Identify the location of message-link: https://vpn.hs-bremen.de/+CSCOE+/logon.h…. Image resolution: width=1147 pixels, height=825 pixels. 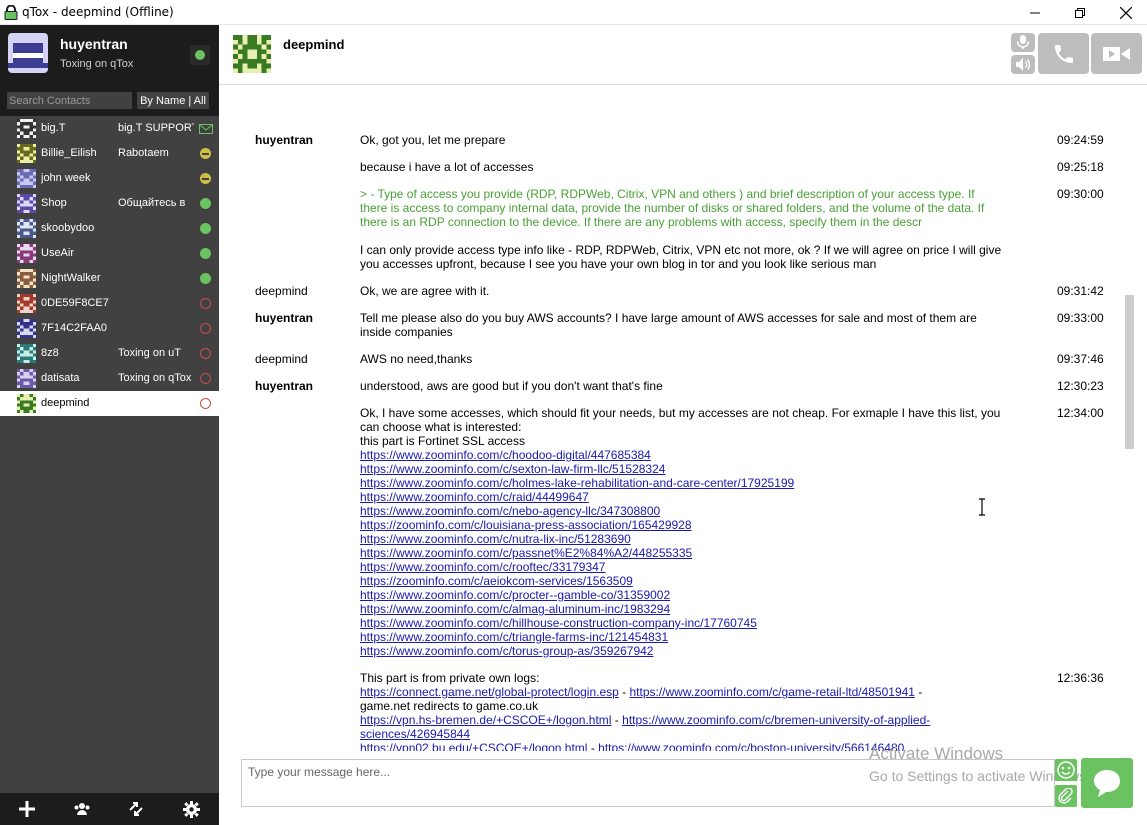
(485, 720).